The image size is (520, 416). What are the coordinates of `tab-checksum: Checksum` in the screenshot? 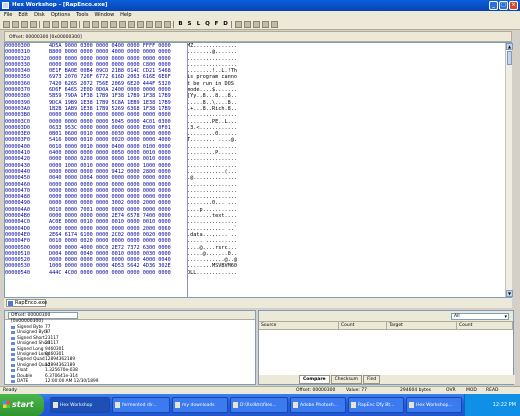 It's located at (346, 379).